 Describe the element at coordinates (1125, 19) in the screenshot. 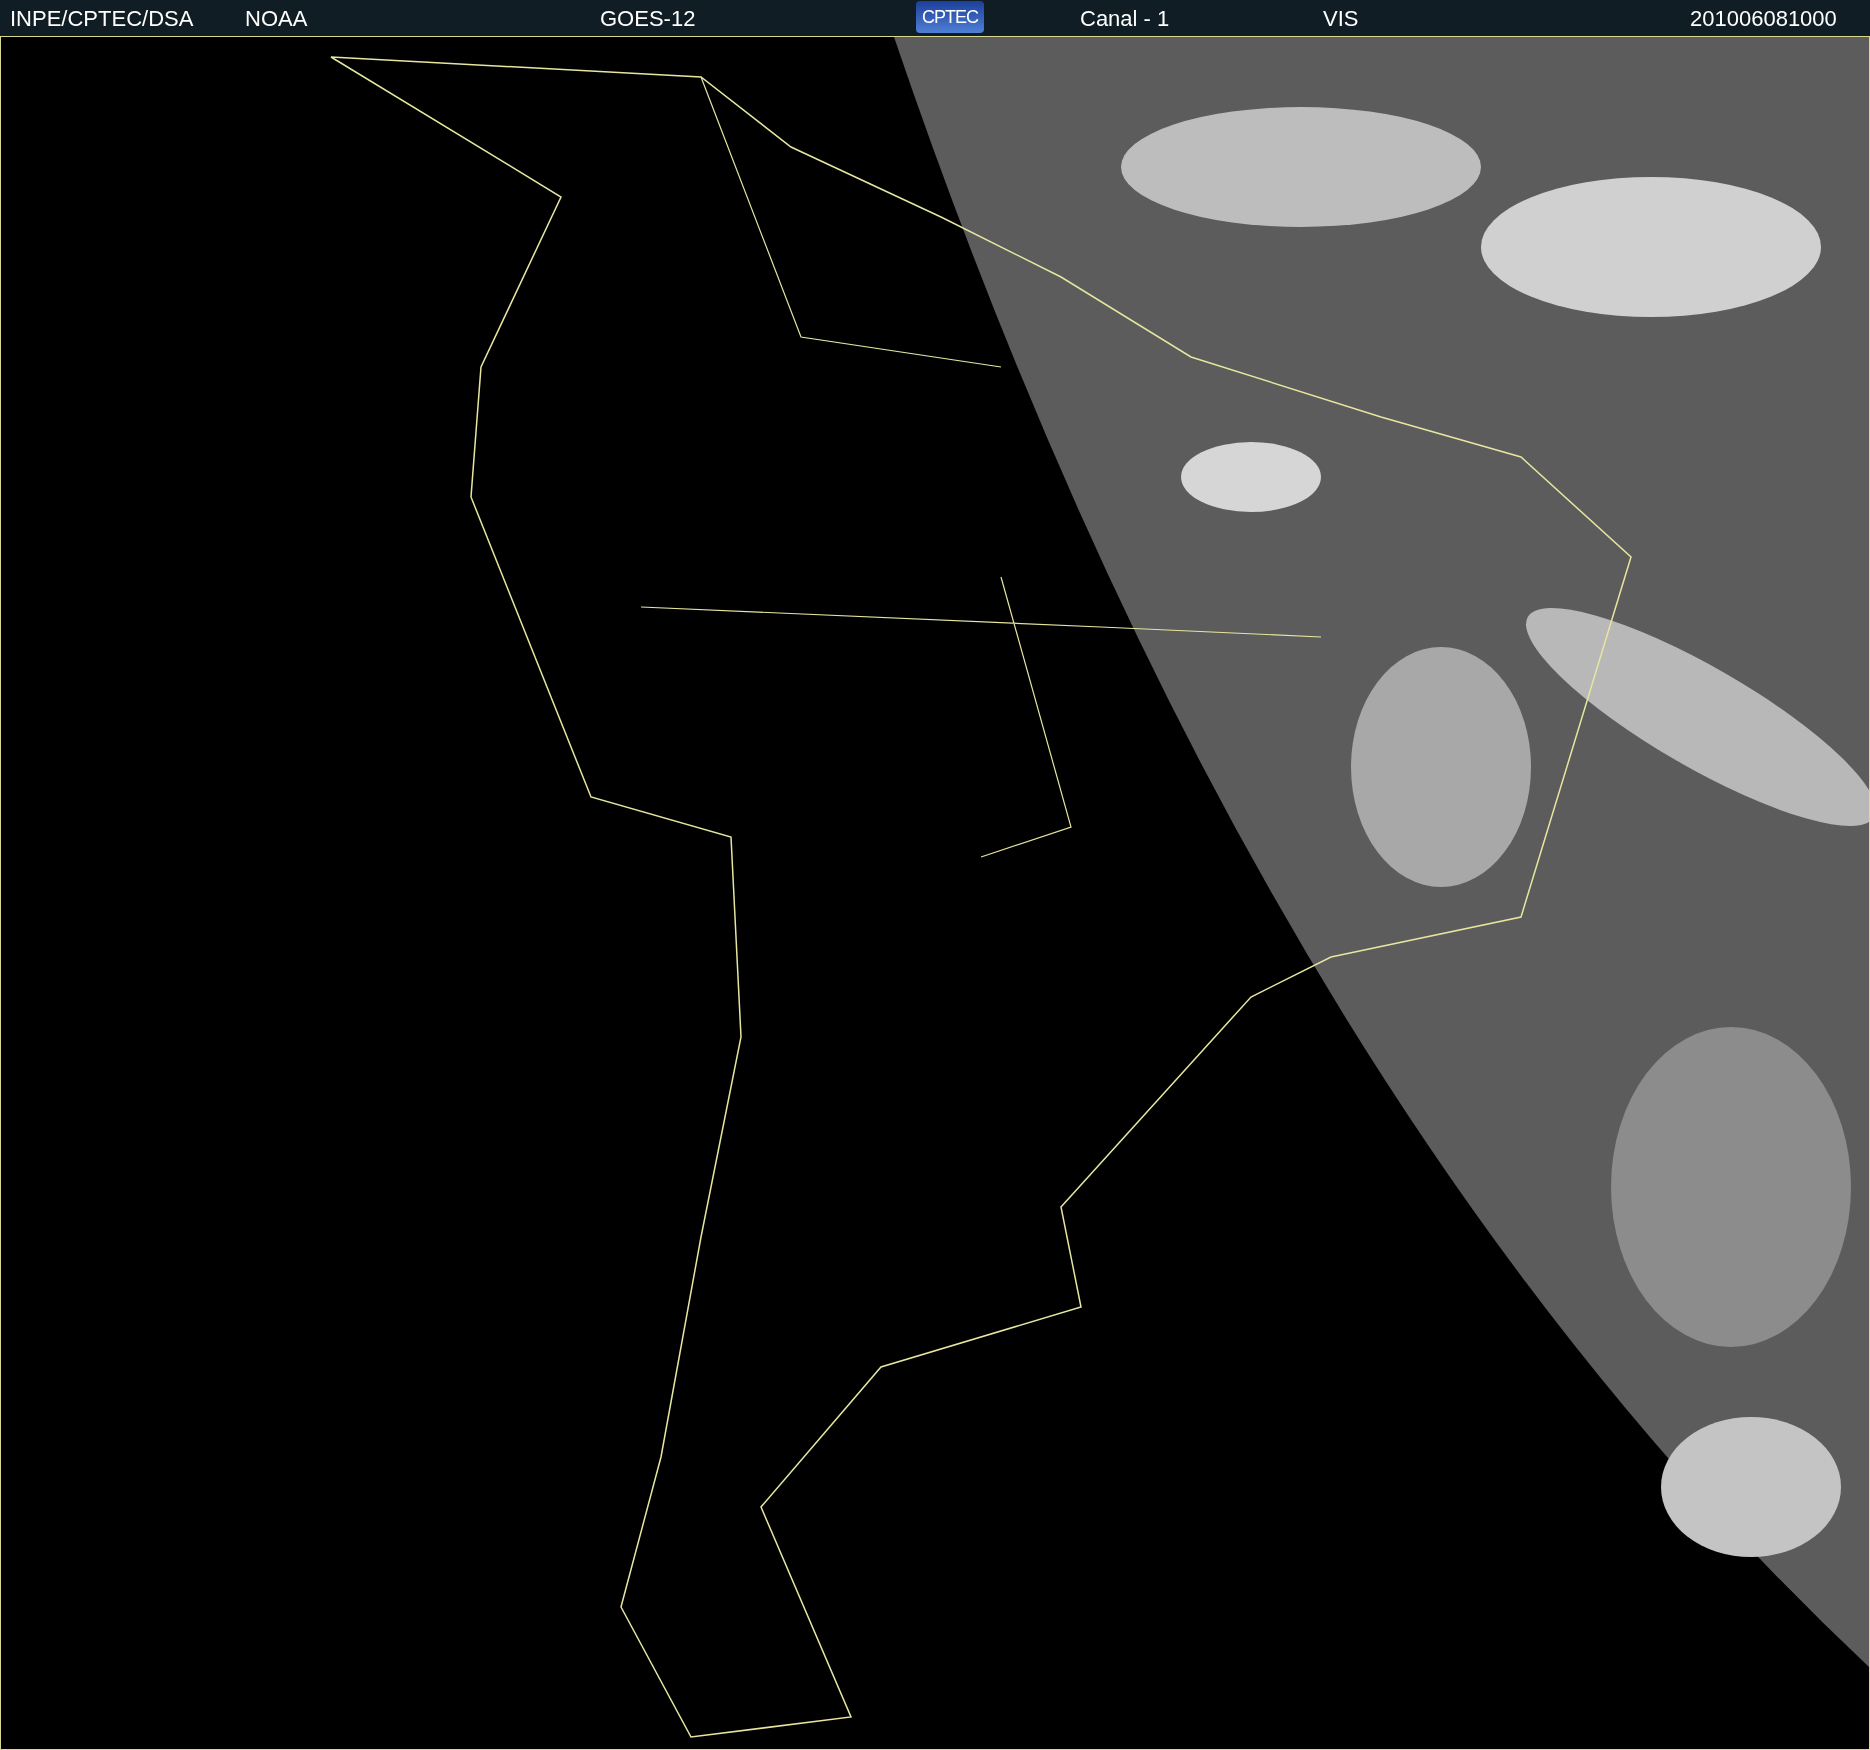

I see `header-label: Canal - 1` at that location.